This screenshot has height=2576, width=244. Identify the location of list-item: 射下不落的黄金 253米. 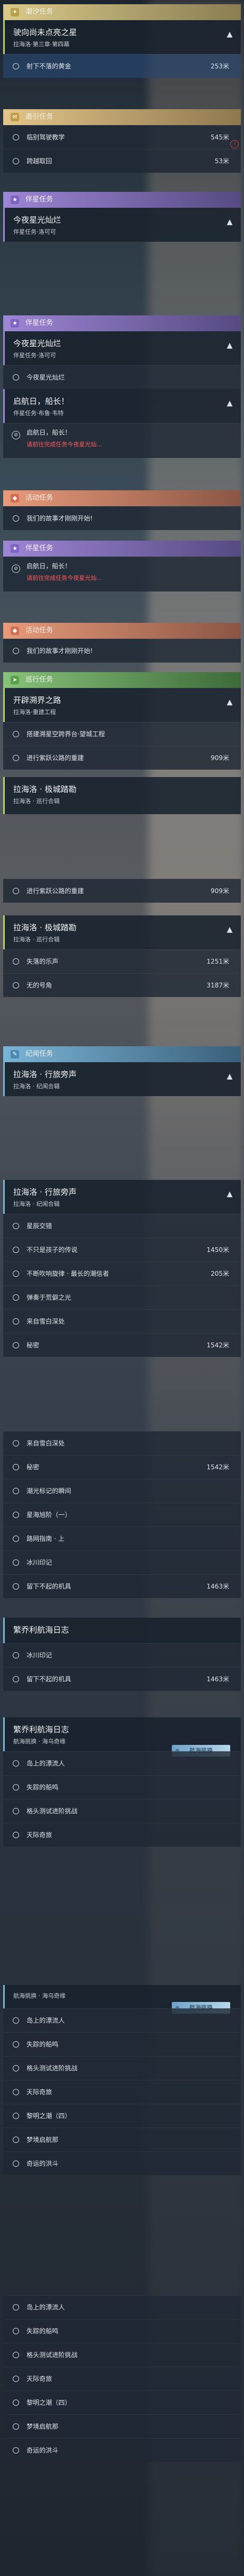
(122, 66).